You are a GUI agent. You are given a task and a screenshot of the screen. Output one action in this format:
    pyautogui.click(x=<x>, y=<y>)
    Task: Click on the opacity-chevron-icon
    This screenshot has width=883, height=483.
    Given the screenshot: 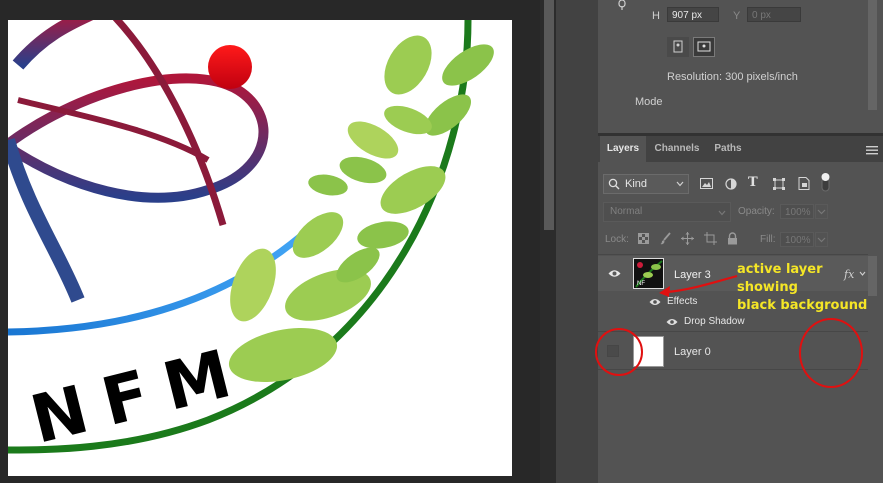 What is the action you would take?
    pyautogui.click(x=821, y=211)
    